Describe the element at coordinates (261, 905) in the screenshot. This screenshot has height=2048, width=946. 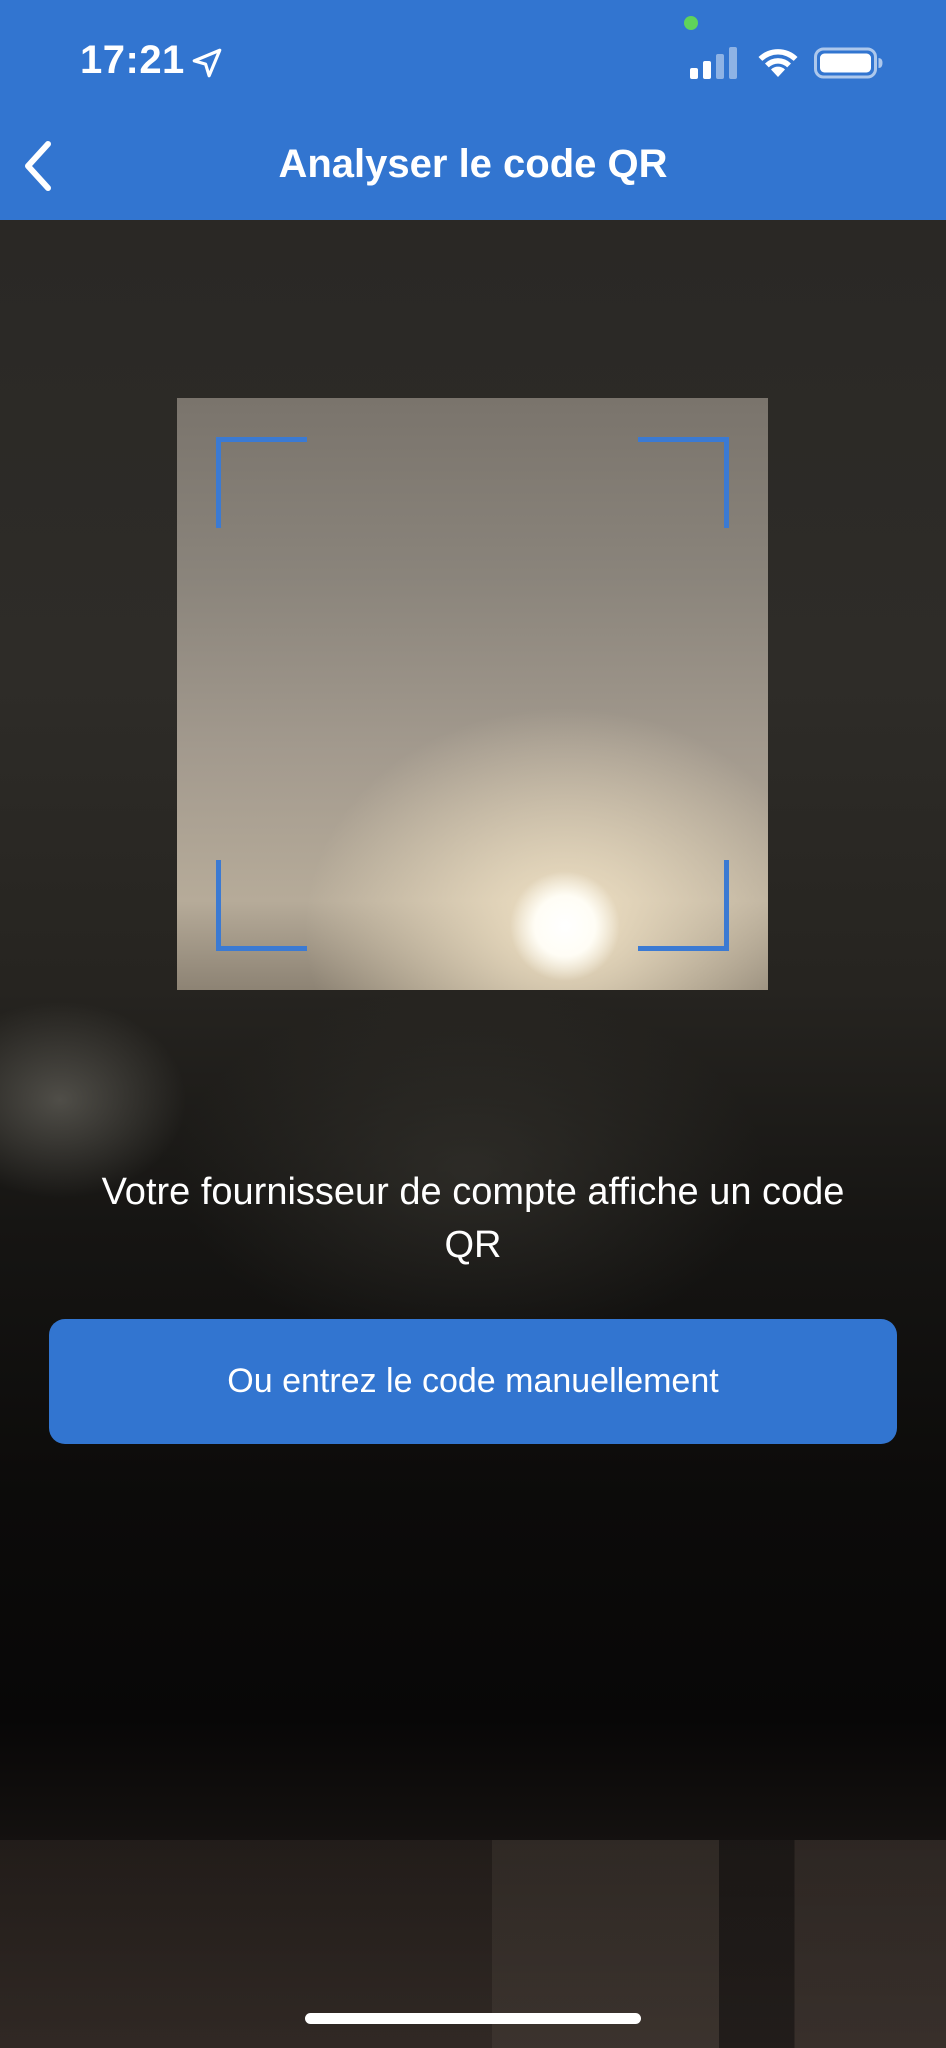
I see `scan-corner-bottom-left` at that location.